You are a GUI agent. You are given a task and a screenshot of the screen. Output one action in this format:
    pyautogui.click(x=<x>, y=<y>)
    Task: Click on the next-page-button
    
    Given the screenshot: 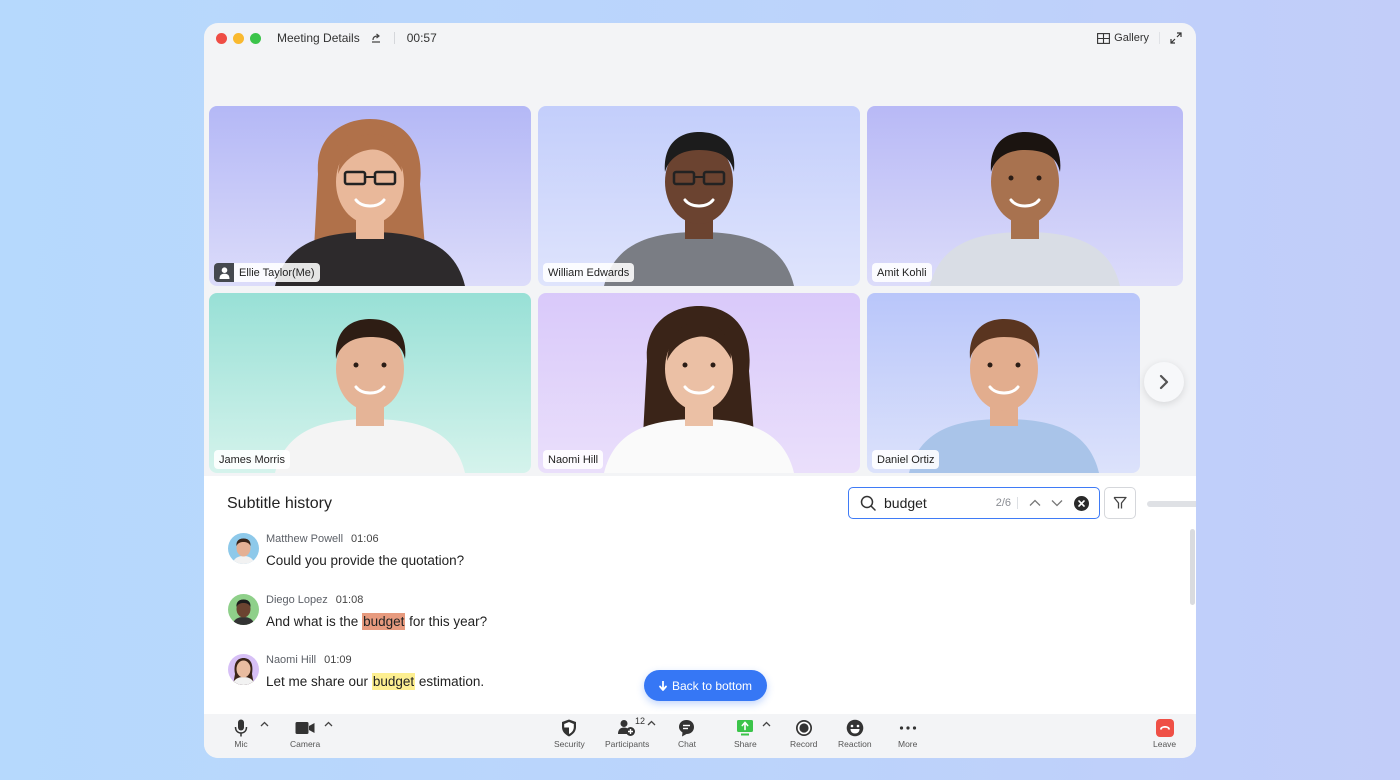 What is the action you would take?
    pyautogui.click(x=1164, y=382)
    